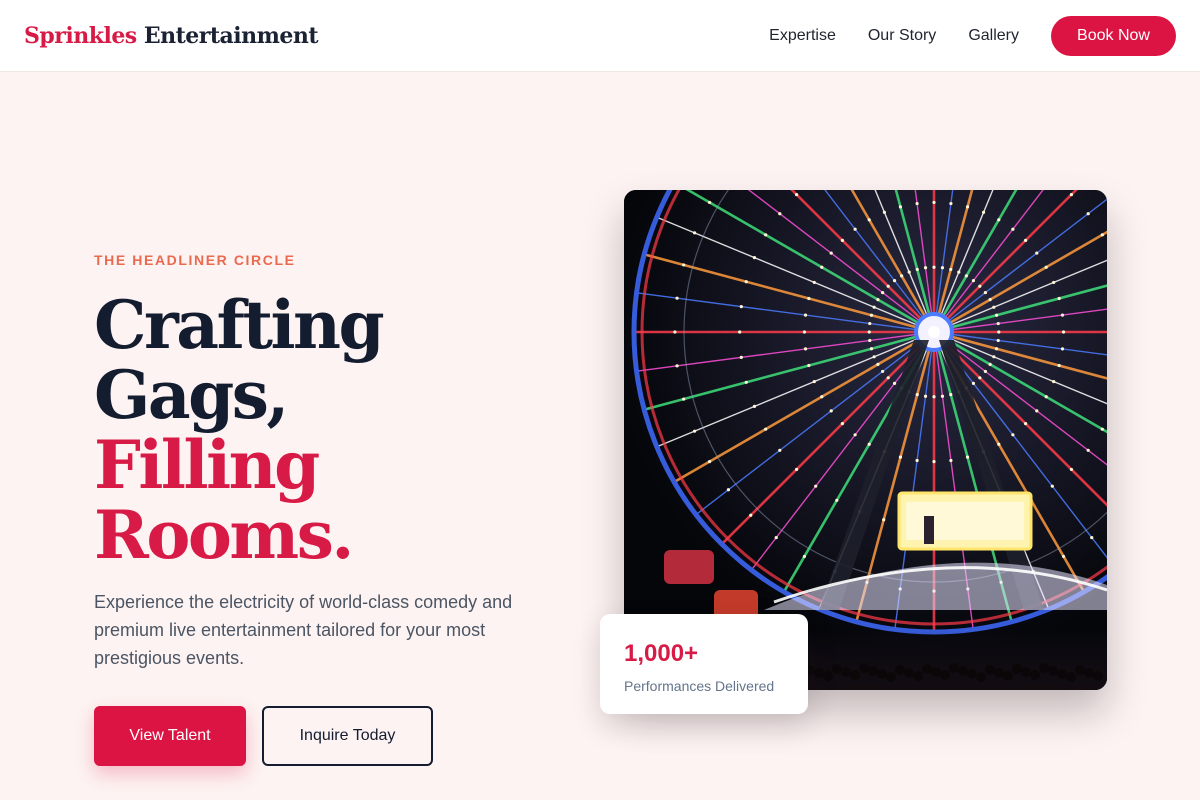 This screenshot has width=1200, height=800. What do you see at coordinates (231, 35) in the screenshot?
I see `brand-name-rest: Entertainment` at bounding box center [231, 35].